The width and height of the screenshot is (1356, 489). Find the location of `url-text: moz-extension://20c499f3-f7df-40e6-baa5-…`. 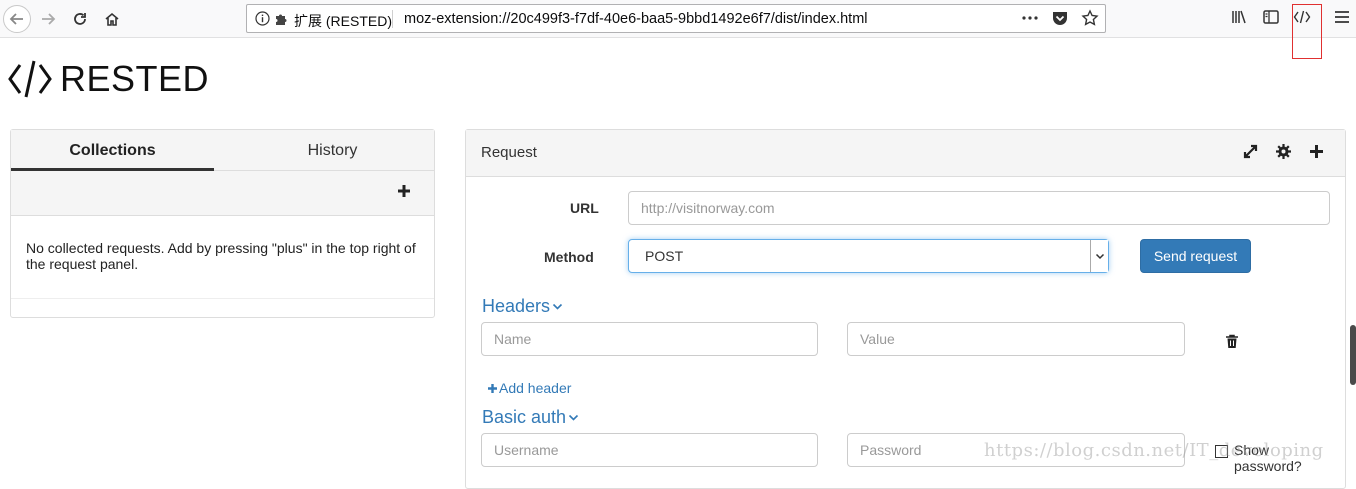

url-text: moz-extension://20c499f3-f7df-40e6-baa5-… is located at coordinates (636, 19).